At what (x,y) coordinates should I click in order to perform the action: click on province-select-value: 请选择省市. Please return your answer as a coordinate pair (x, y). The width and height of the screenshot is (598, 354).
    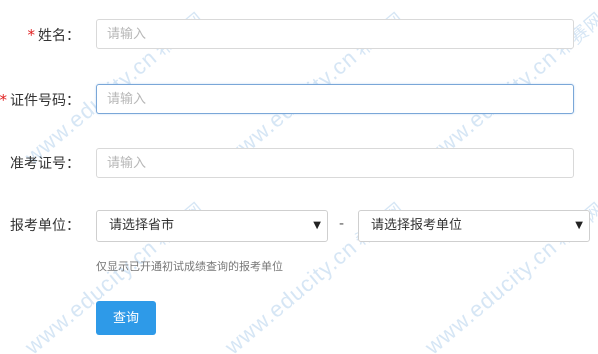
    Looking at the image, I should click on (142, 225).